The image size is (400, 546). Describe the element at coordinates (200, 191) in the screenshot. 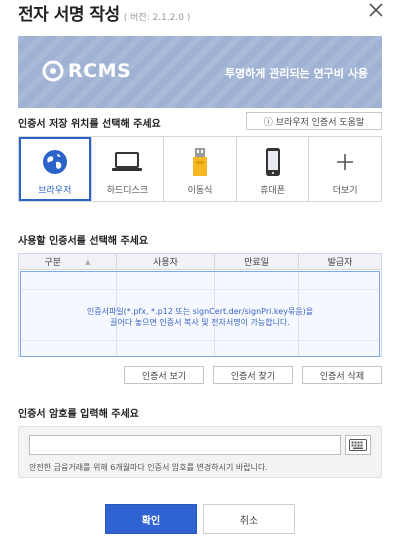

I see `storage-removable-label: 이동식` at that location.